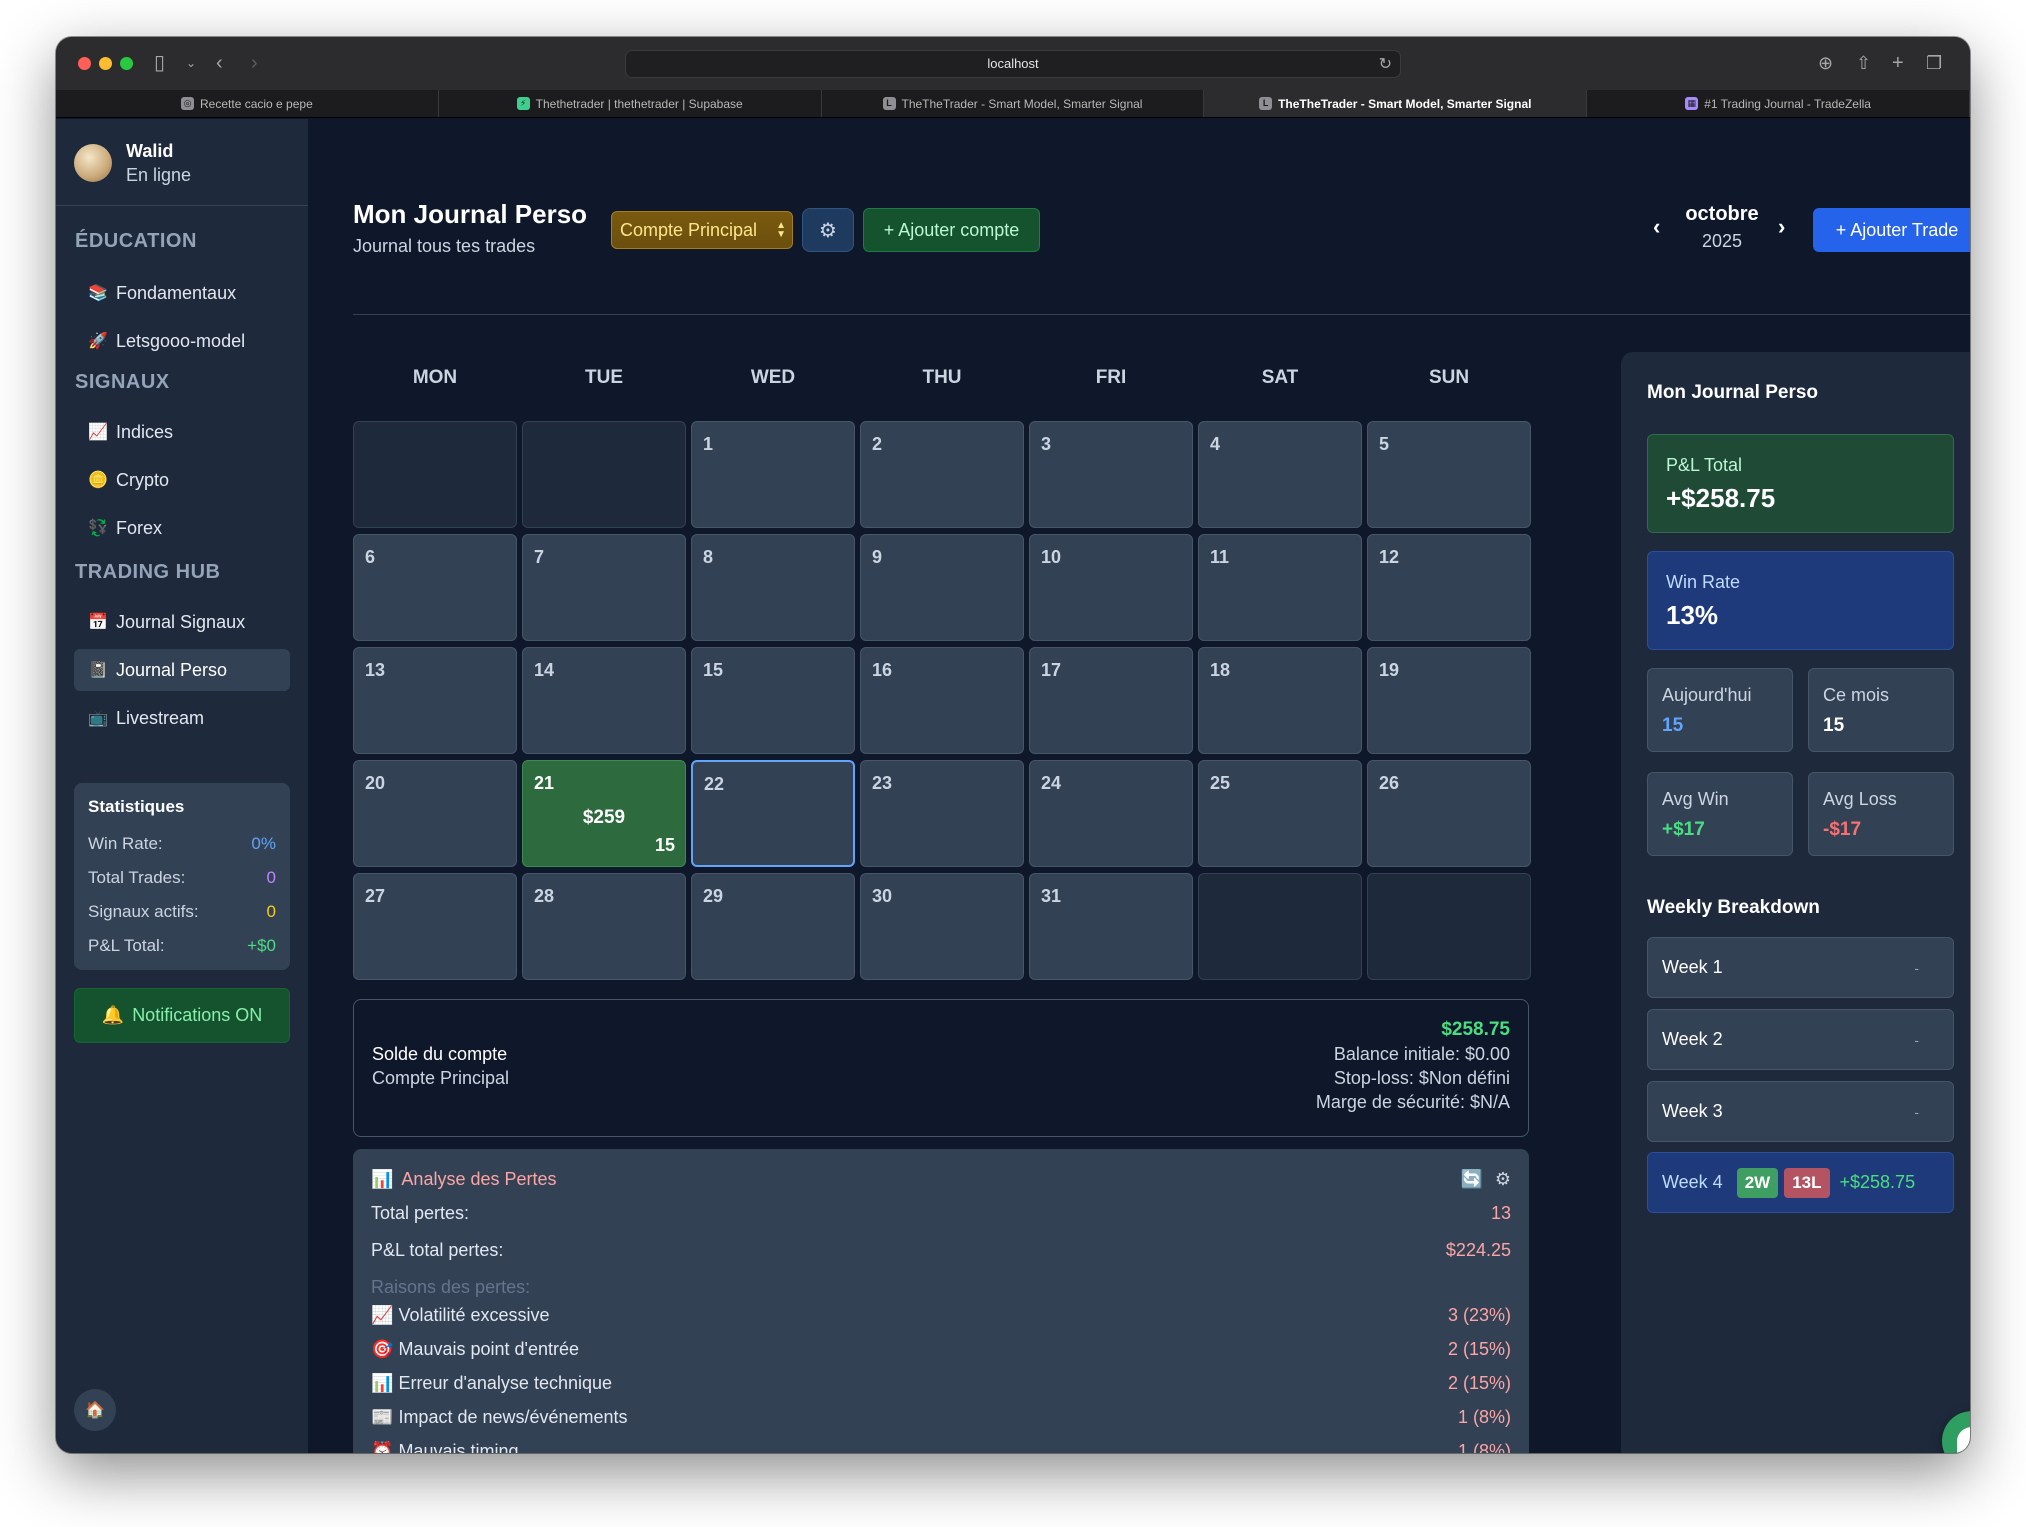 The height and width of the screenshot is (1527, 2026). Describe the element at coordinates (1656, 227) in the screenshot. I see `prev-month-button: ‹` at that location.